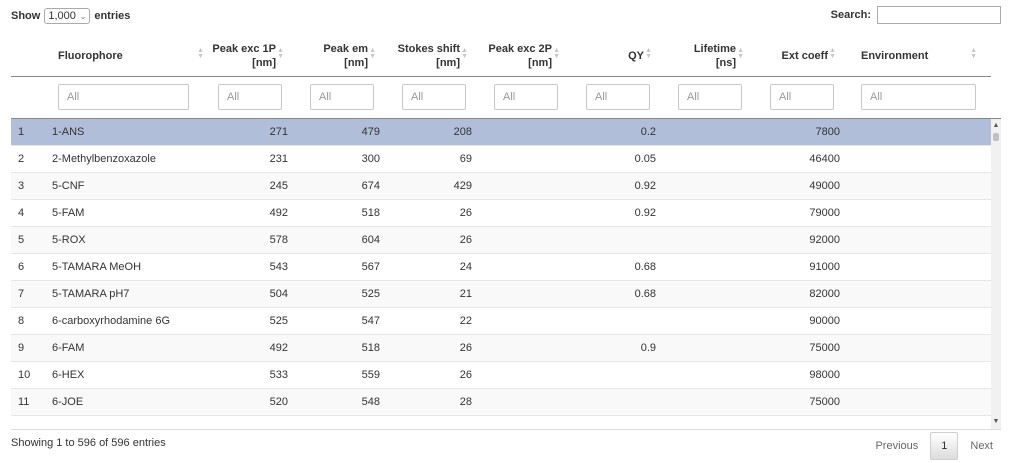 Image resolution: width=1019 pixels, height=463 pixels. I want to click on entries-select: 1,000 ⌄, so click(67, 16).